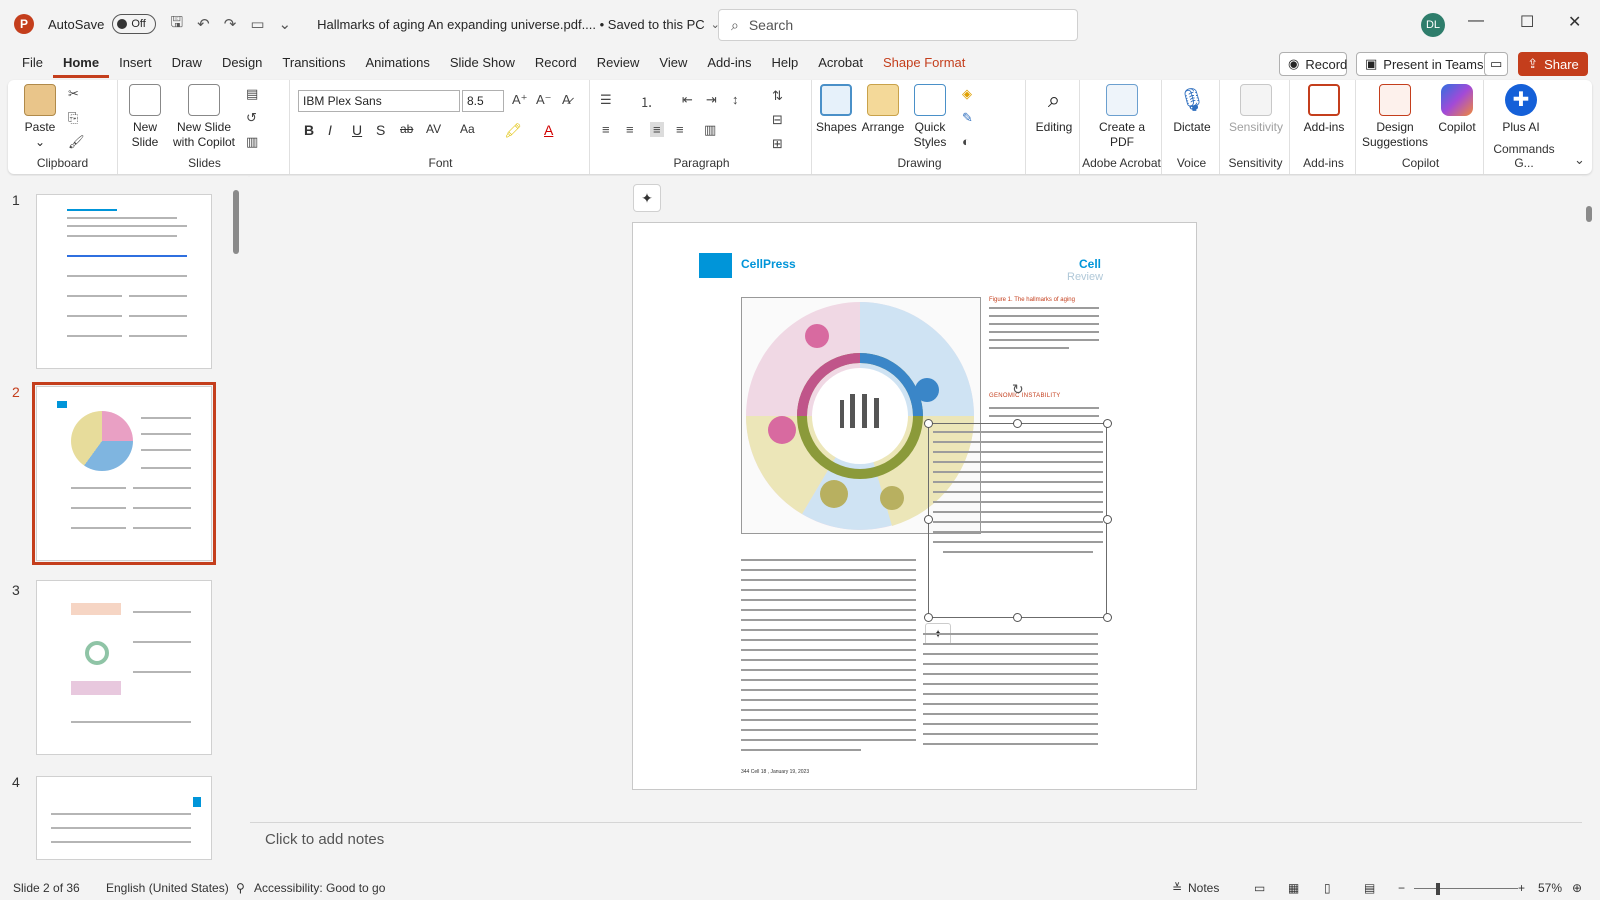 The height and width of the screenshot is (900, 1600). Describe the element at coordinates (482, 63) in the screenshot. I see `tab-slide-show: Slide Show` at that location.